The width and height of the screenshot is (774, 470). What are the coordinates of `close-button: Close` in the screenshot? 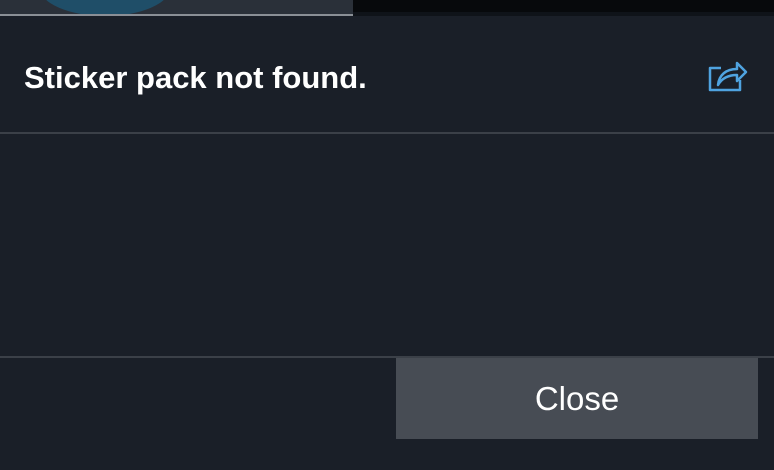 It's located at (577, 398).